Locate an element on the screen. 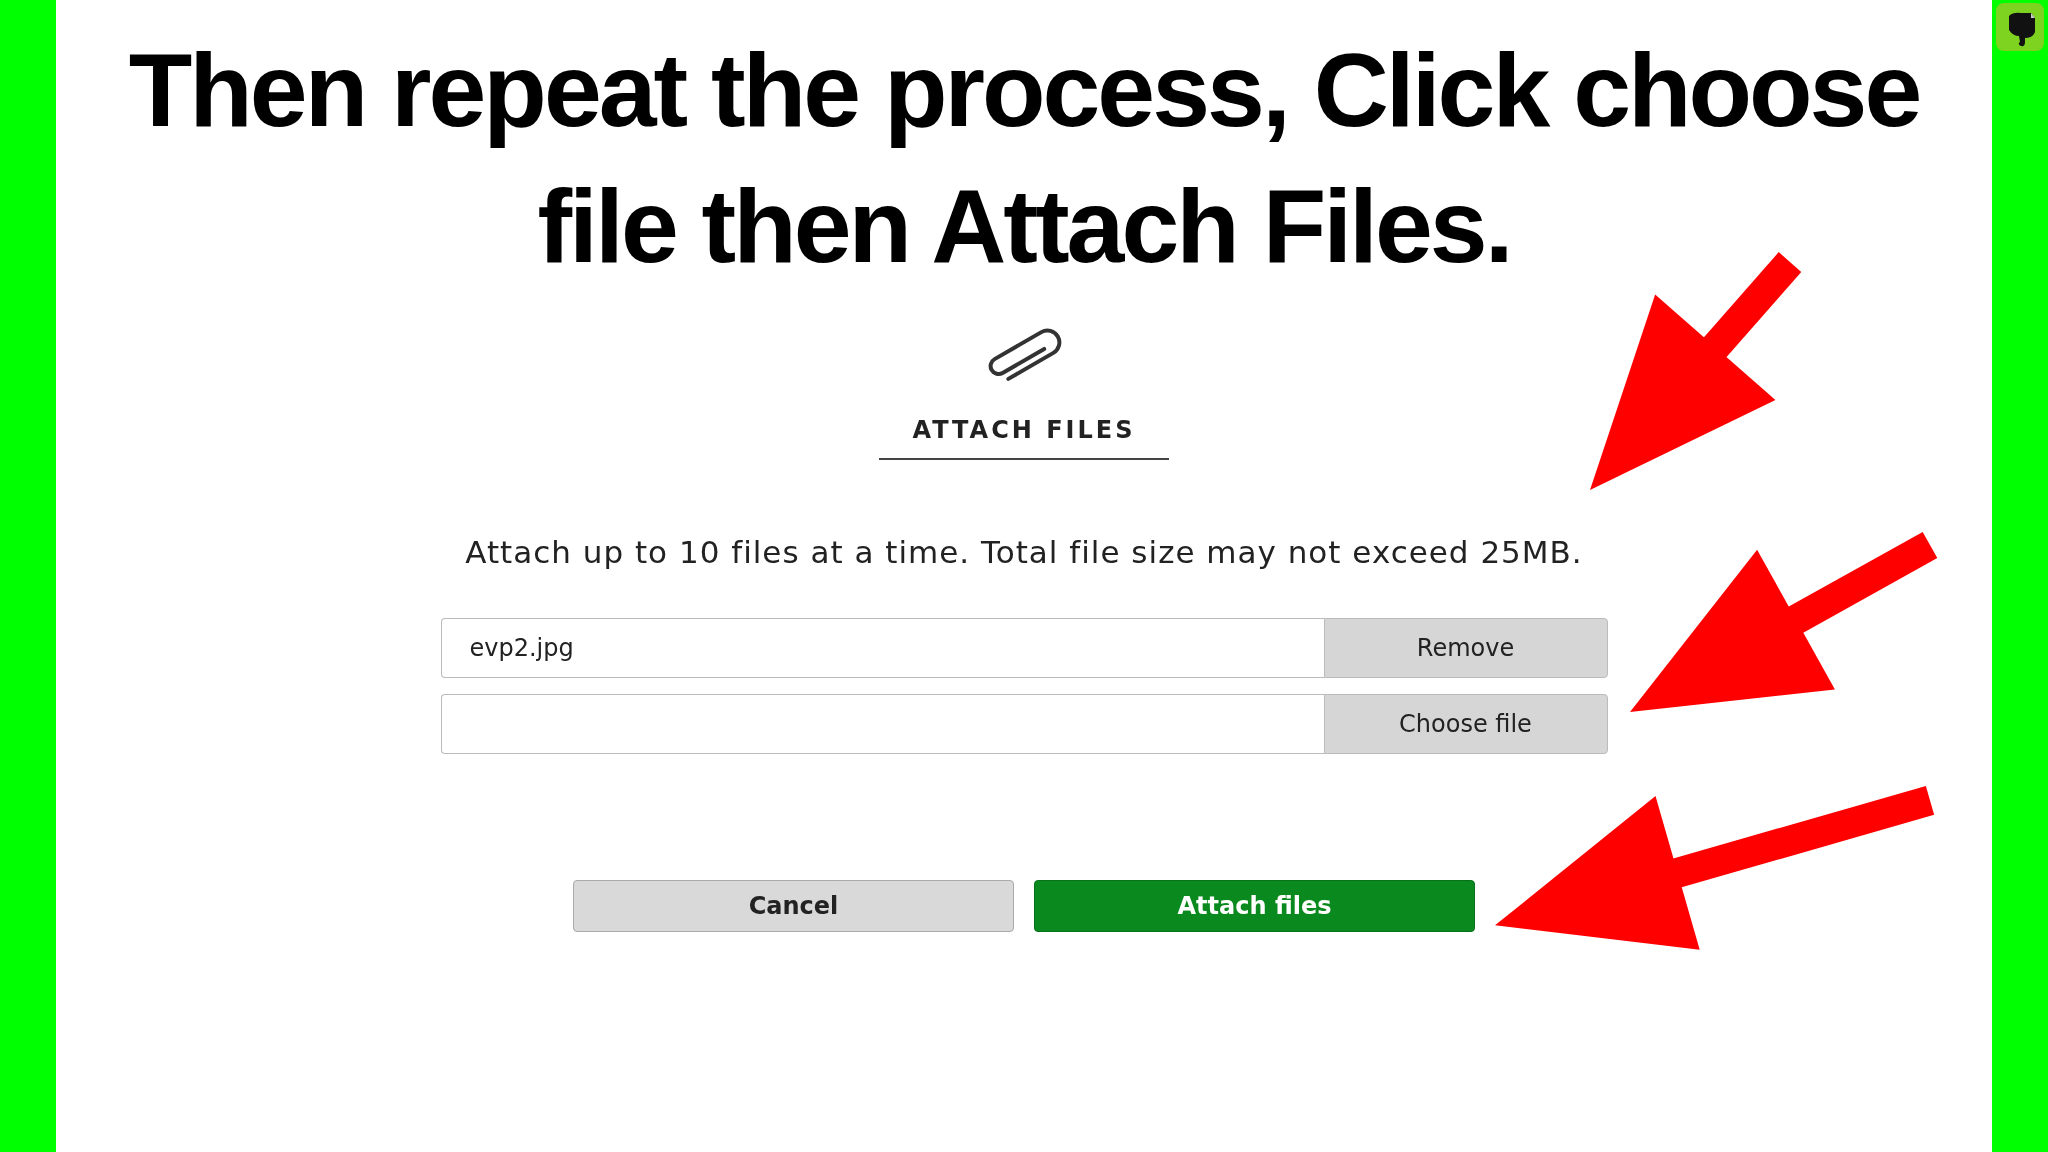  caption-text: Then repeat the process, Click choose is located at coordinates (1024, 90).